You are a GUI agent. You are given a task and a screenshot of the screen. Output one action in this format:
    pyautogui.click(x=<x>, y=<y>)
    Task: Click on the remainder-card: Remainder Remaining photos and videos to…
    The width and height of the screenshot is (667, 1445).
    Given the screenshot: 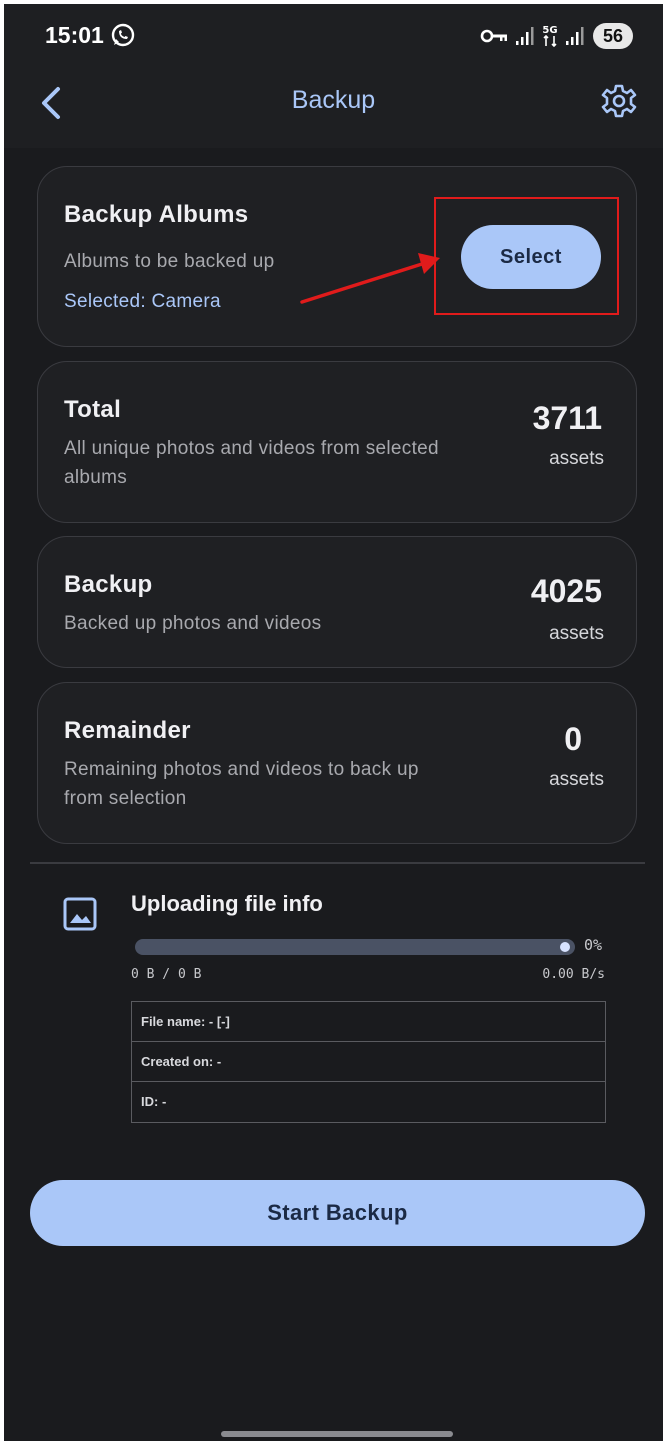 What is the action you would take?
    pyautogui.click(x=337, y=763)
    